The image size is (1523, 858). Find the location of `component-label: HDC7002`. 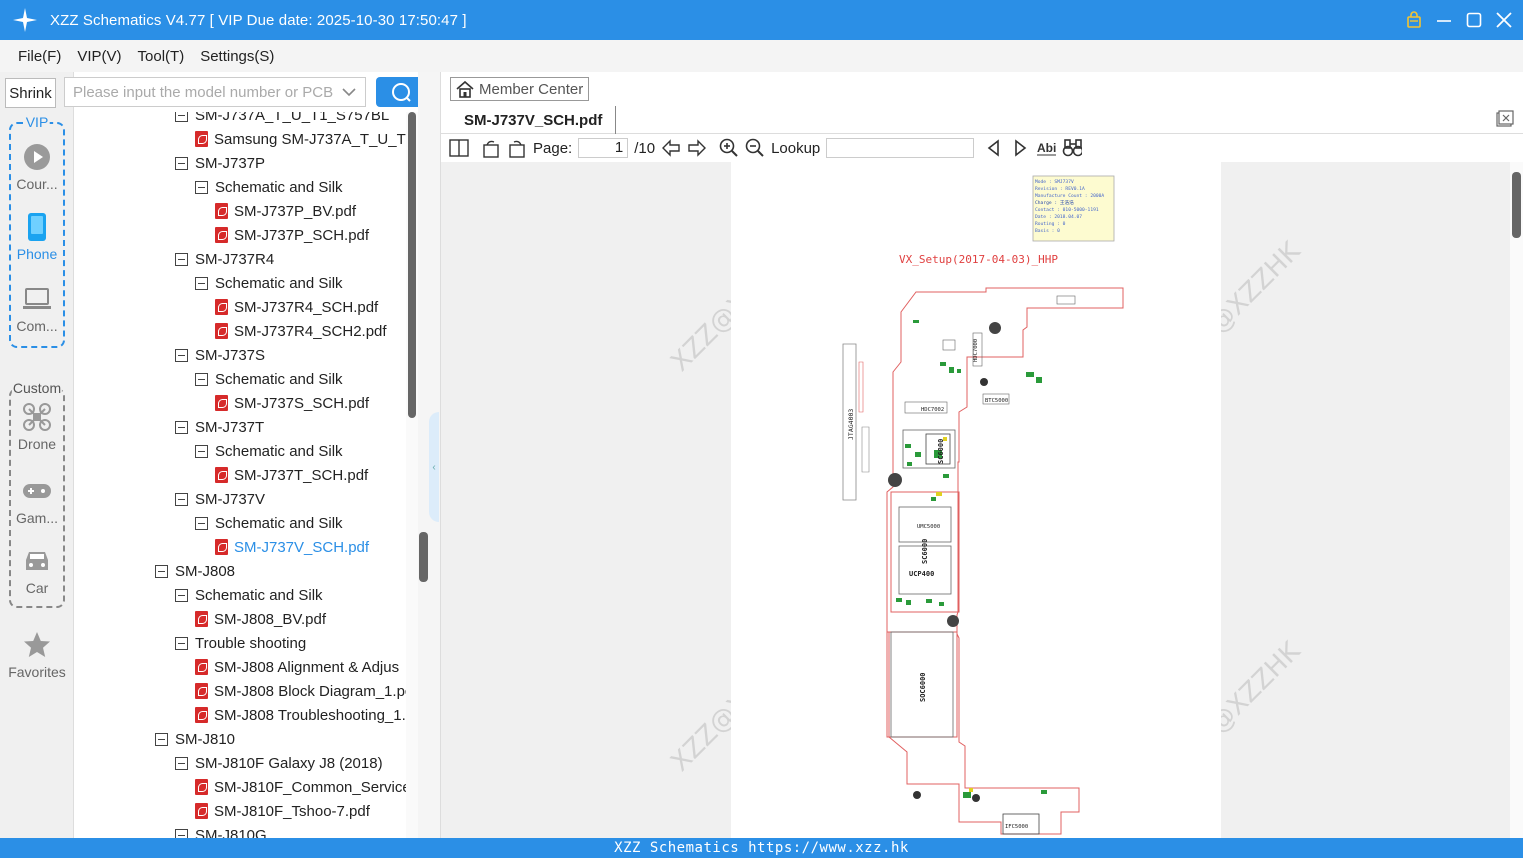

component-label: HDC7002 is located at coordinates (932, 410).